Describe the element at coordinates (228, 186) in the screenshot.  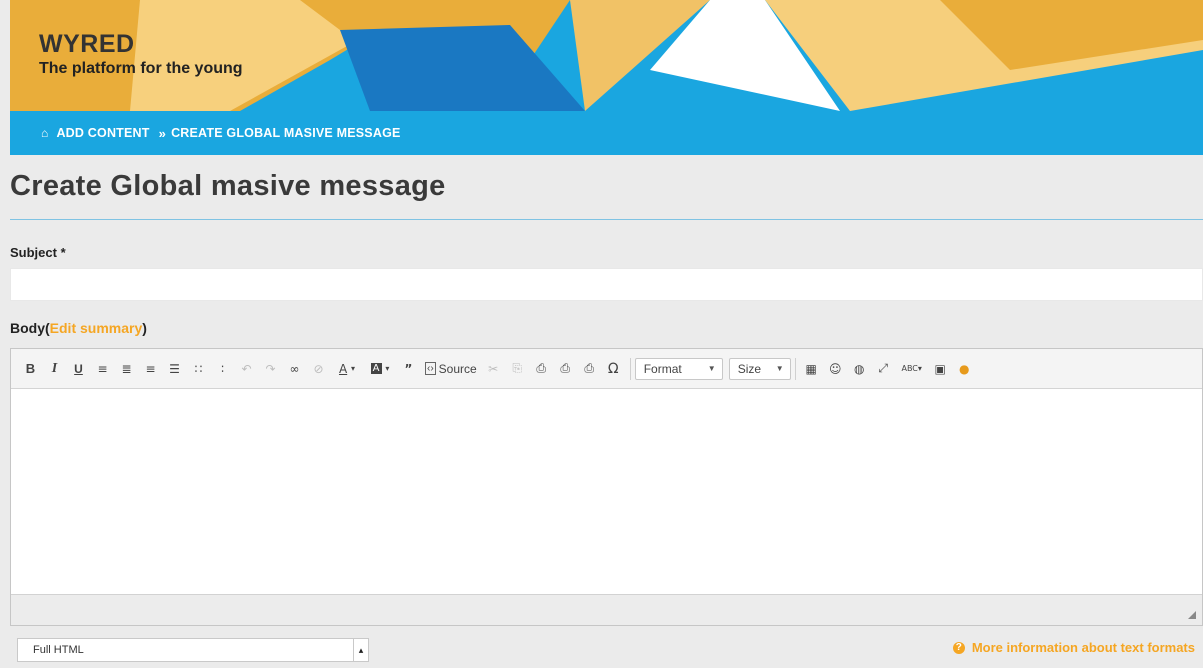
I see `page-title: Create Global masive message` at that location.